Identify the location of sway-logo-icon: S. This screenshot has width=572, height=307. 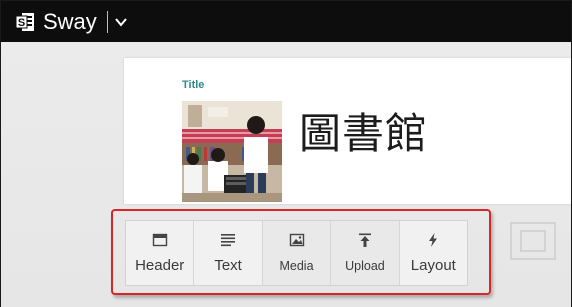
(25, 22).